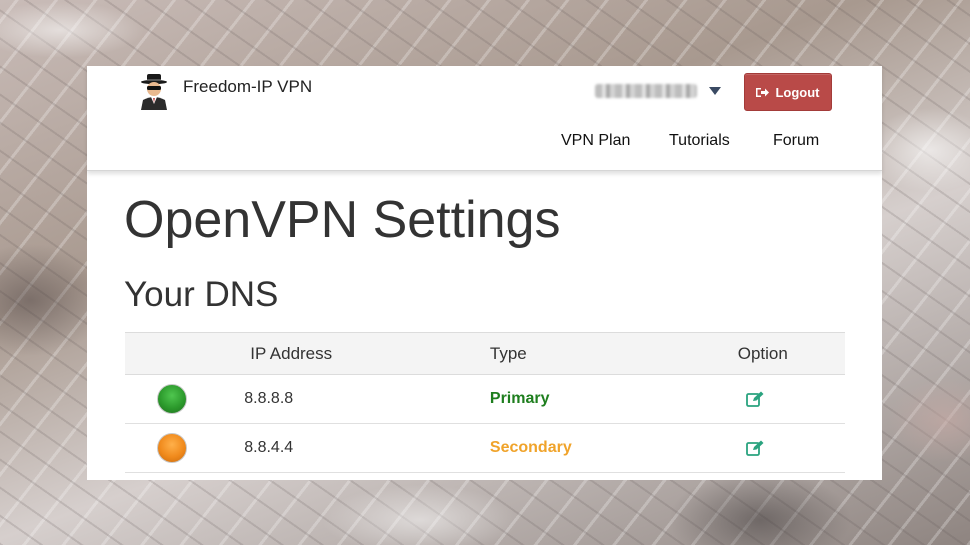 The width and height of the screenshot is (970, 545). I want to click on nav-tutorials: Tutorials, so click(699, 141).